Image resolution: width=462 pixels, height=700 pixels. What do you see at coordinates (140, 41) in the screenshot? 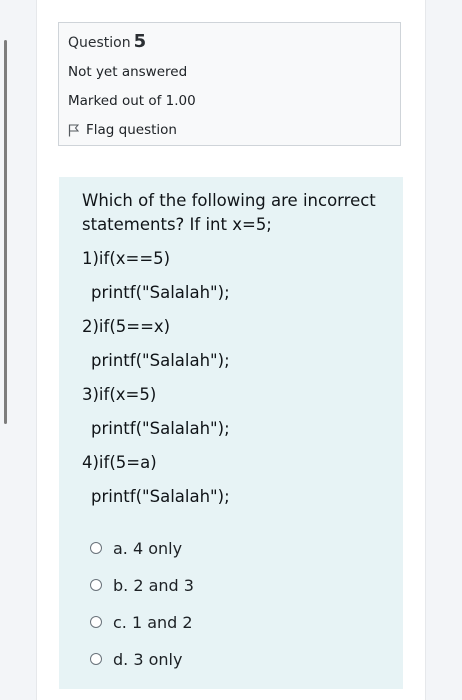
I see `question-number: 5` at bounding box center [140, 41].